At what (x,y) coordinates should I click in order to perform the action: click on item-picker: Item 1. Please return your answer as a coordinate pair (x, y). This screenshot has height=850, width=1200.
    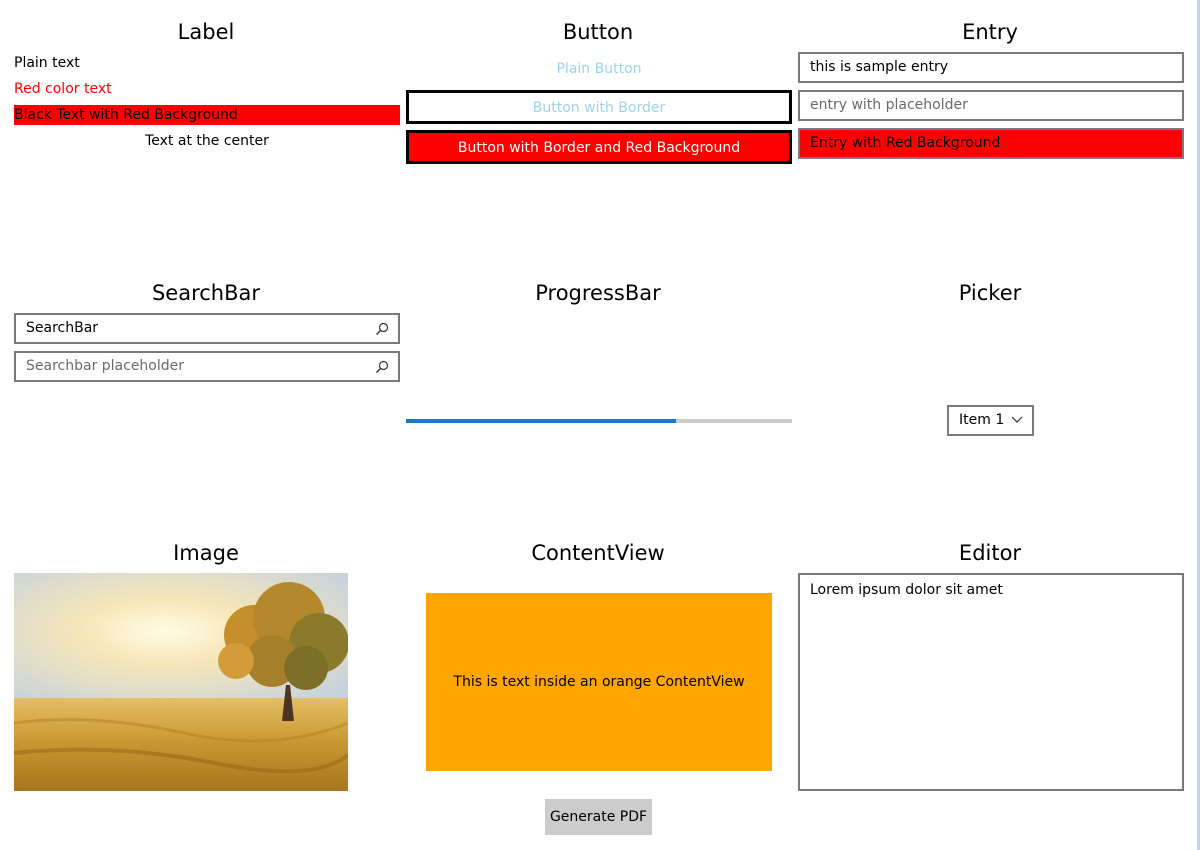
    Looking at the image, I should click on (990, 420).